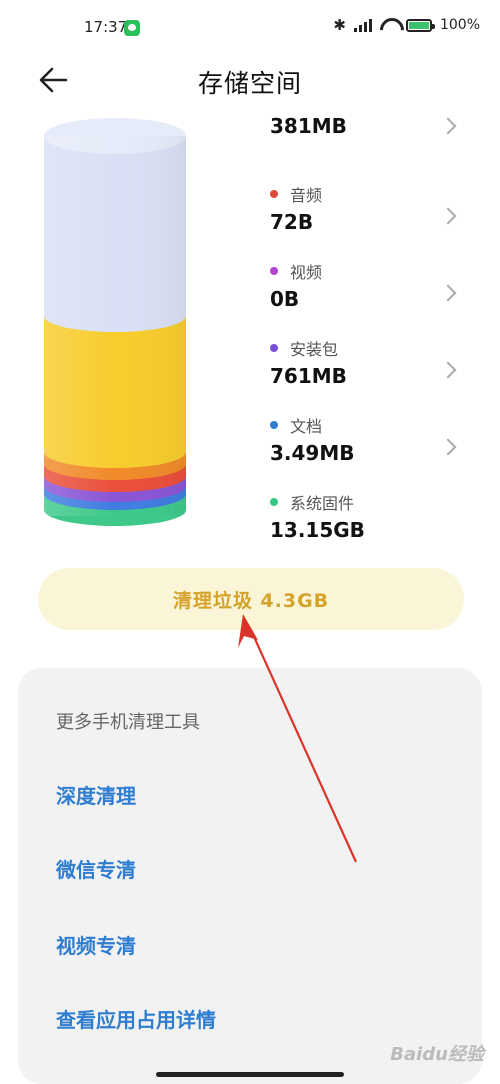 This screenshot has width=500, height=1084. What do you see at coordinates (322, 503) in the screenshot?
I see `category-label: 系统固件` at bounding box center [322, 503].